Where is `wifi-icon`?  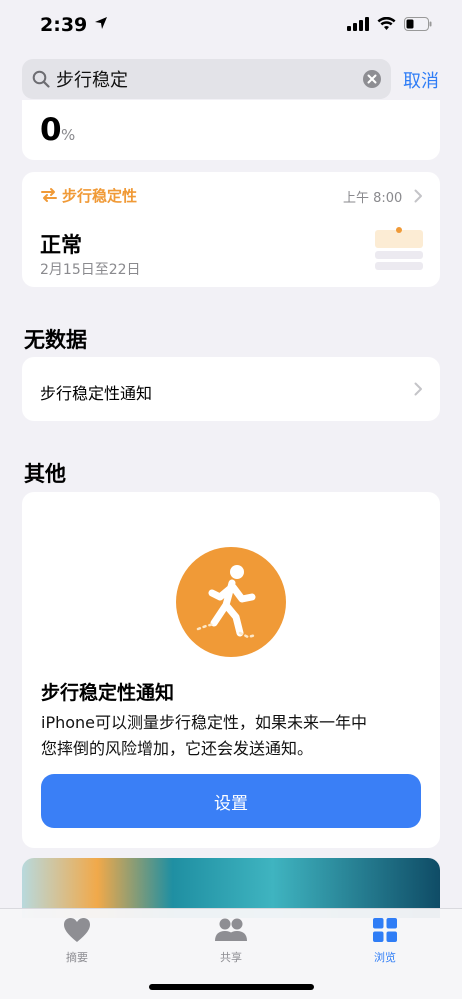 wifi-icon is located at coordinates (386, 23).